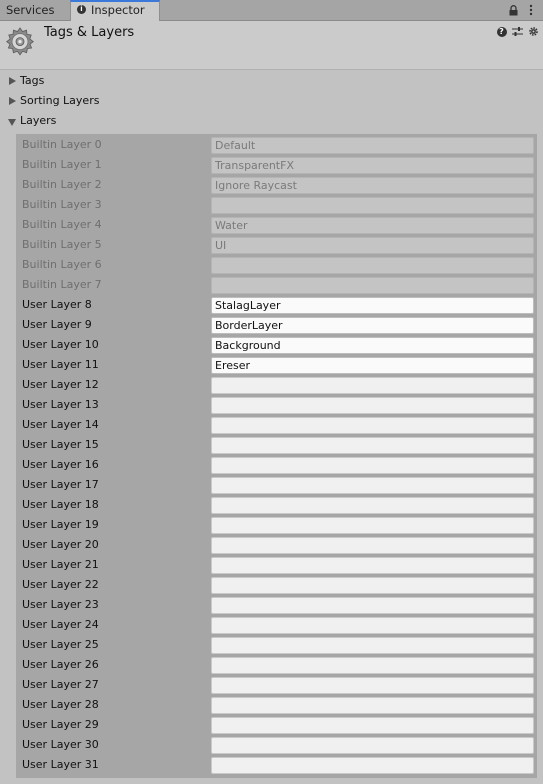 The width and height of the screenshot is (543, 784). Describe the element at coordinates (12, 122) in the screenshot. I see `chevron-down-icon` at that location.